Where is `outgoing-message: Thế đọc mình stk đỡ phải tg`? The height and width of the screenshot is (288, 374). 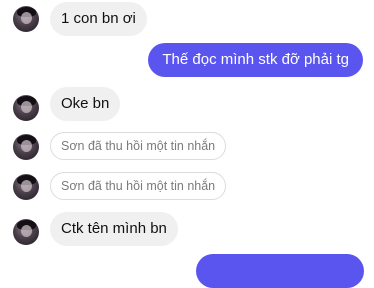 outgoing-message: Thế đọc mình stk đỡ phải tg is located at coordinates (255, 60).